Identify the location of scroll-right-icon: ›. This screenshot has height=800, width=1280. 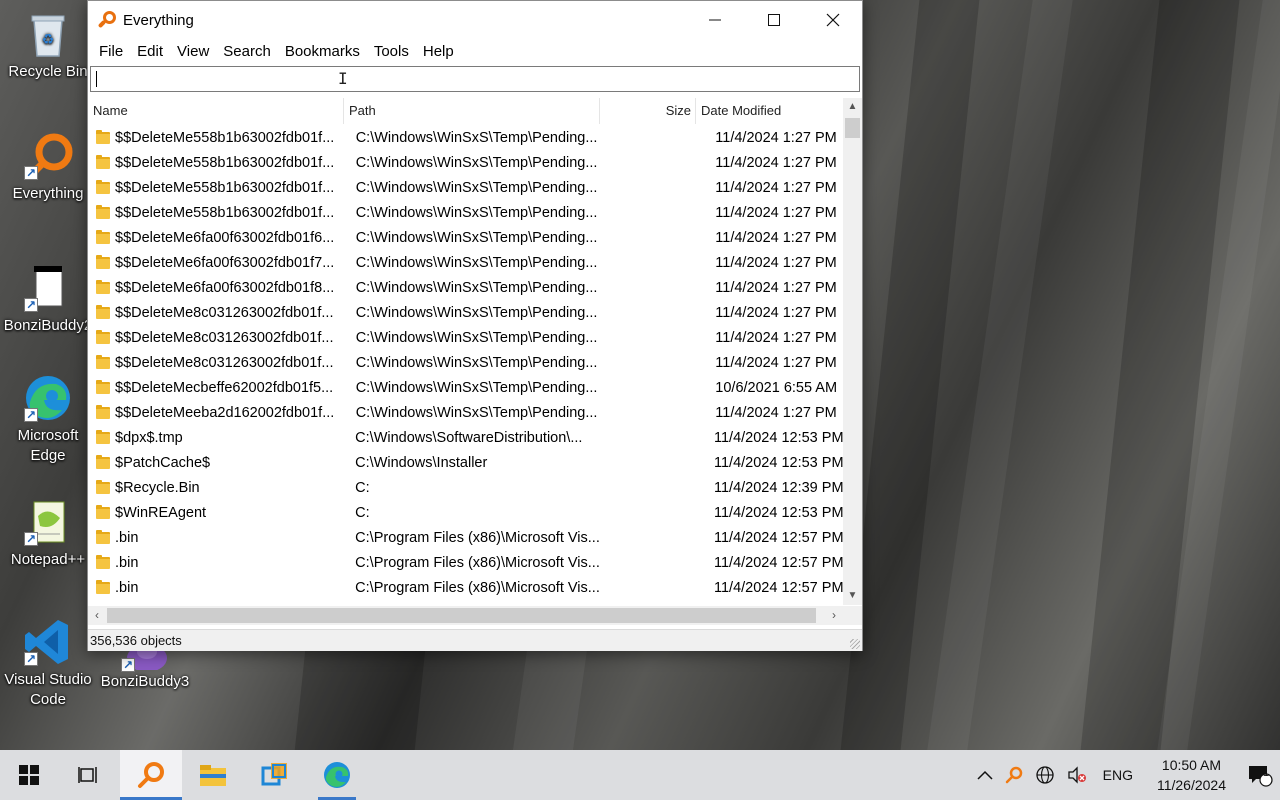
(834, 615).